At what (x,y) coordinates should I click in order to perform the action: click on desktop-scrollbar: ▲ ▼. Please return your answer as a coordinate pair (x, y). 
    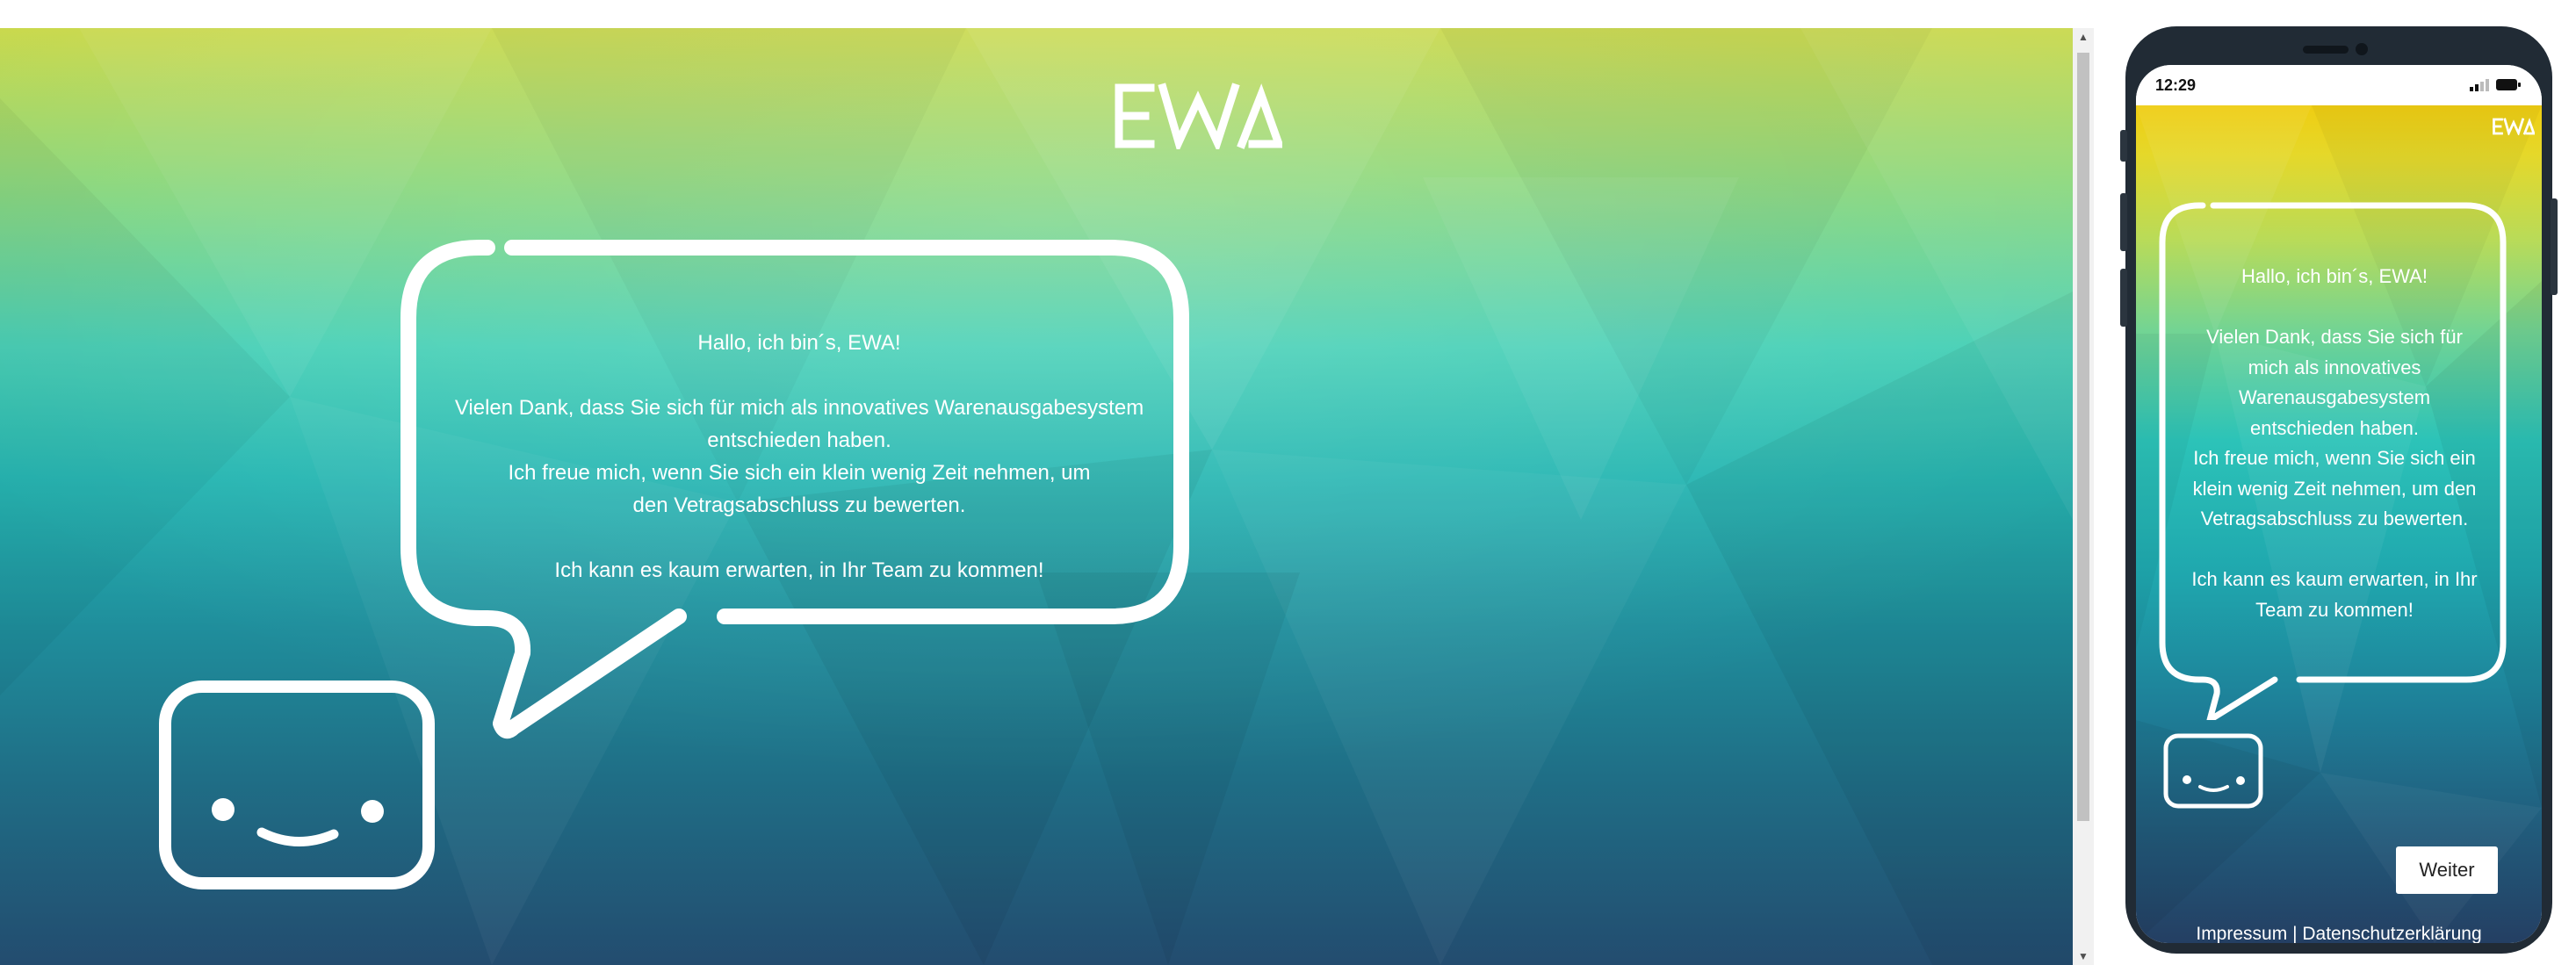
    Looking at the image, I should click on (2083, 496).